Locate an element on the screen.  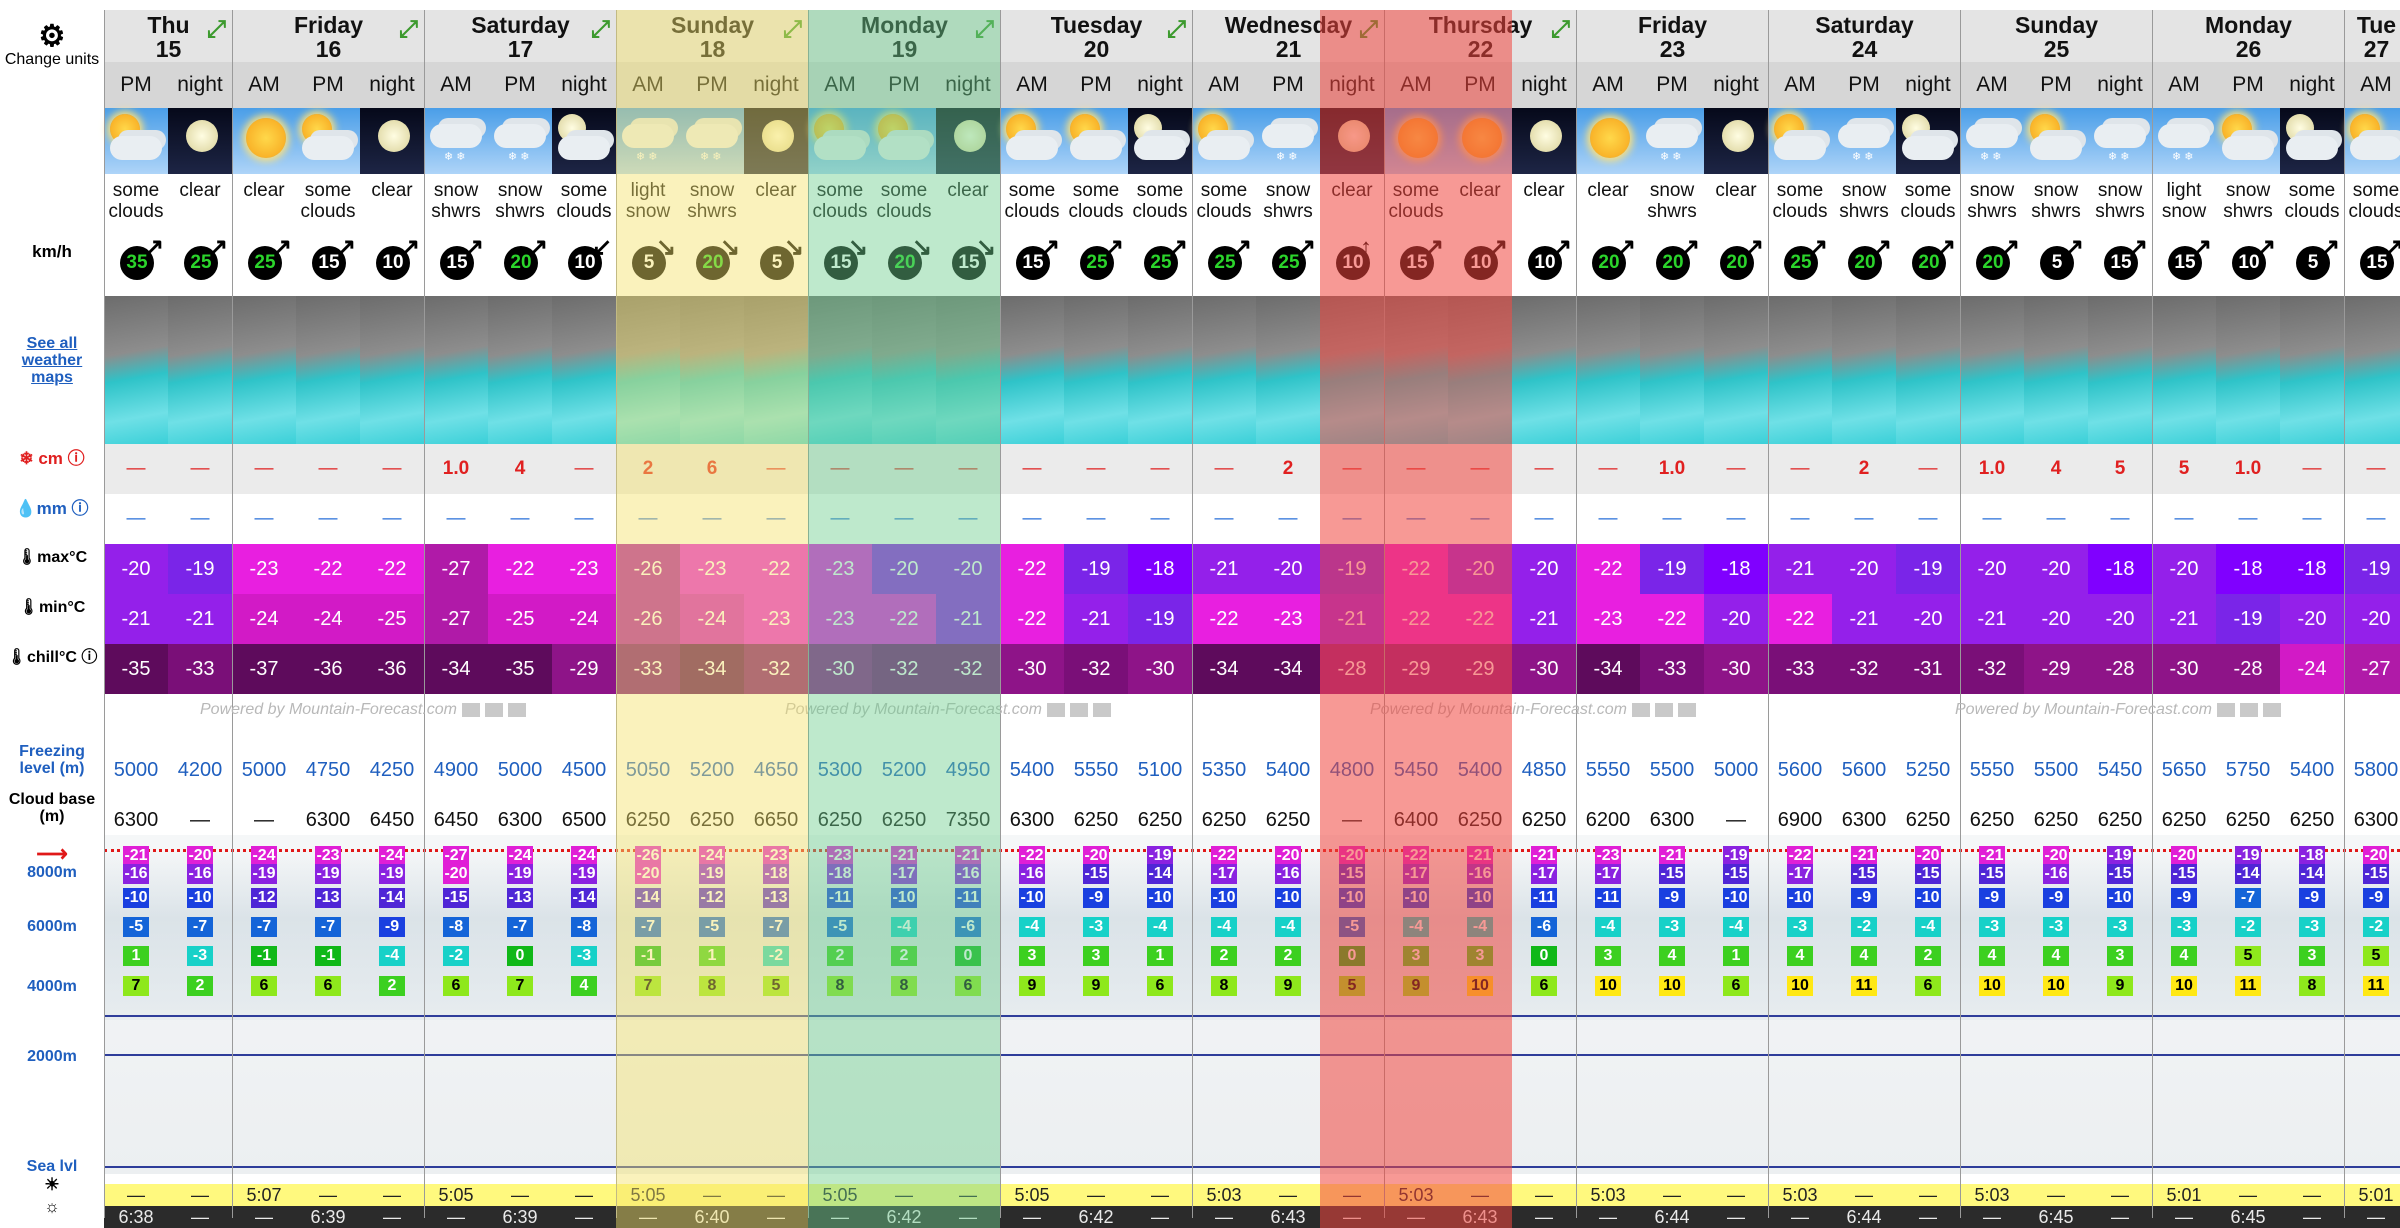
wind-cell: 25 ↗ is located at coordinates (1096, 264).